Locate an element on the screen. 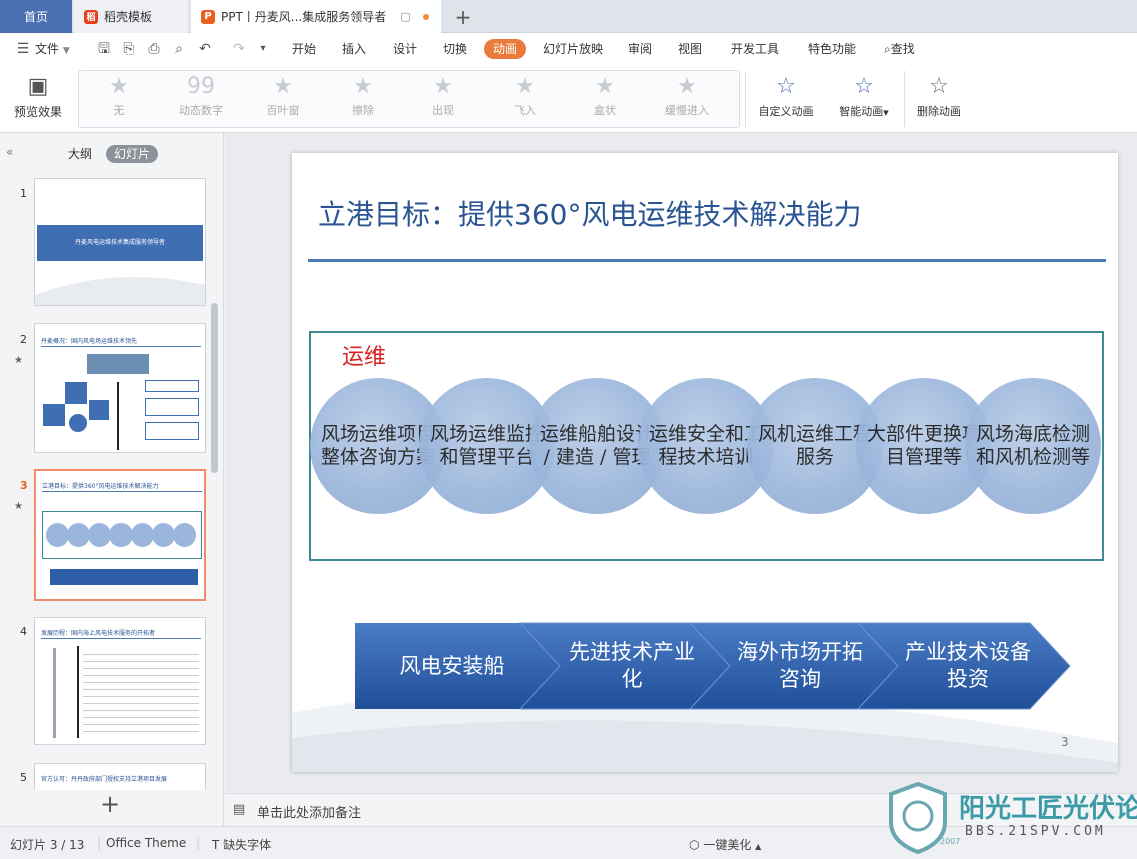 The height and width of the screenshot is (859, 1137). operations-label: 运维 is located at coordinates (364, 355).